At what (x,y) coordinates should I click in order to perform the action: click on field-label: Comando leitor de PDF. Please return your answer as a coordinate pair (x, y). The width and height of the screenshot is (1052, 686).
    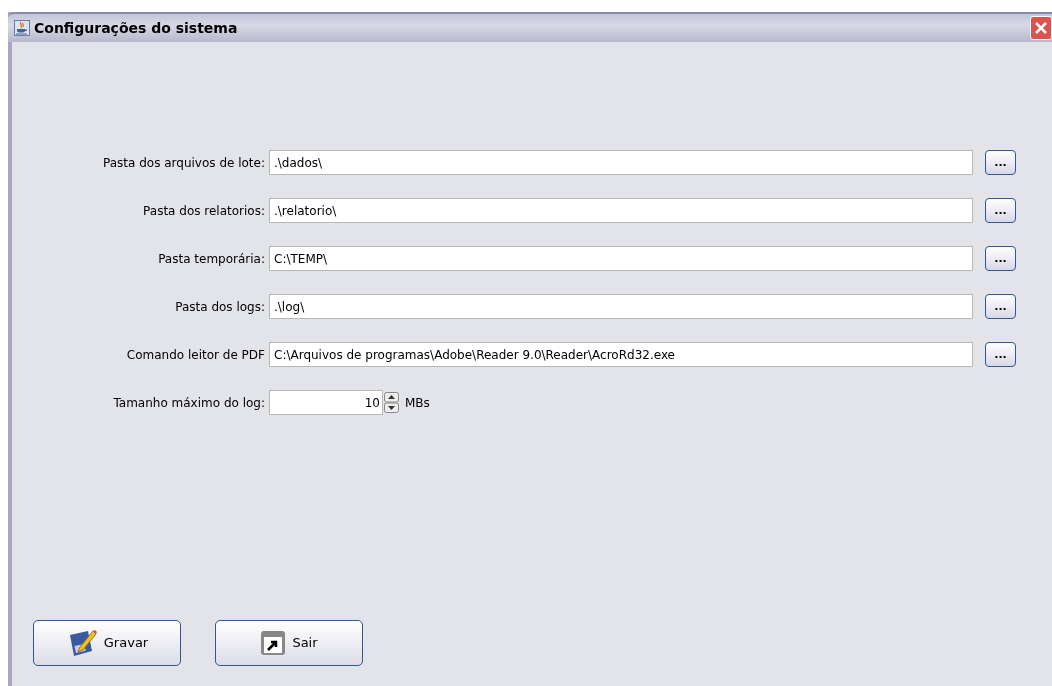
    Looking at the image, I should click on (195, 355).